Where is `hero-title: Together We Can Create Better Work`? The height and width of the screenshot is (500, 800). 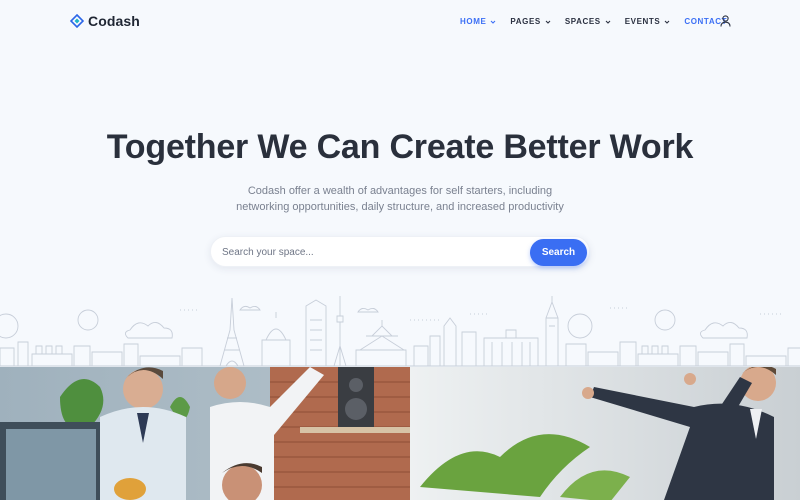
hero-title: Together We Can Create Better Work is located at coordinates (400, 147).